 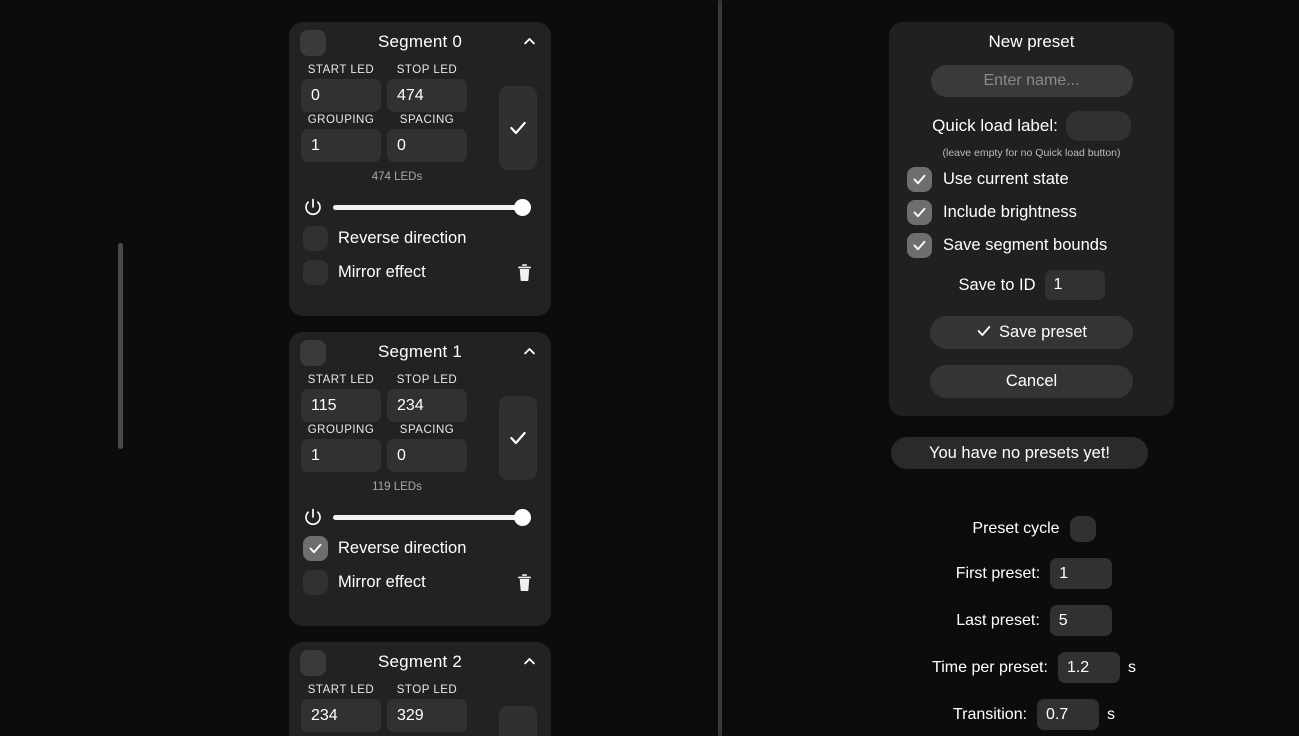 I want to click on segment-header-2: Segment 2, so click(x=420, y=662).